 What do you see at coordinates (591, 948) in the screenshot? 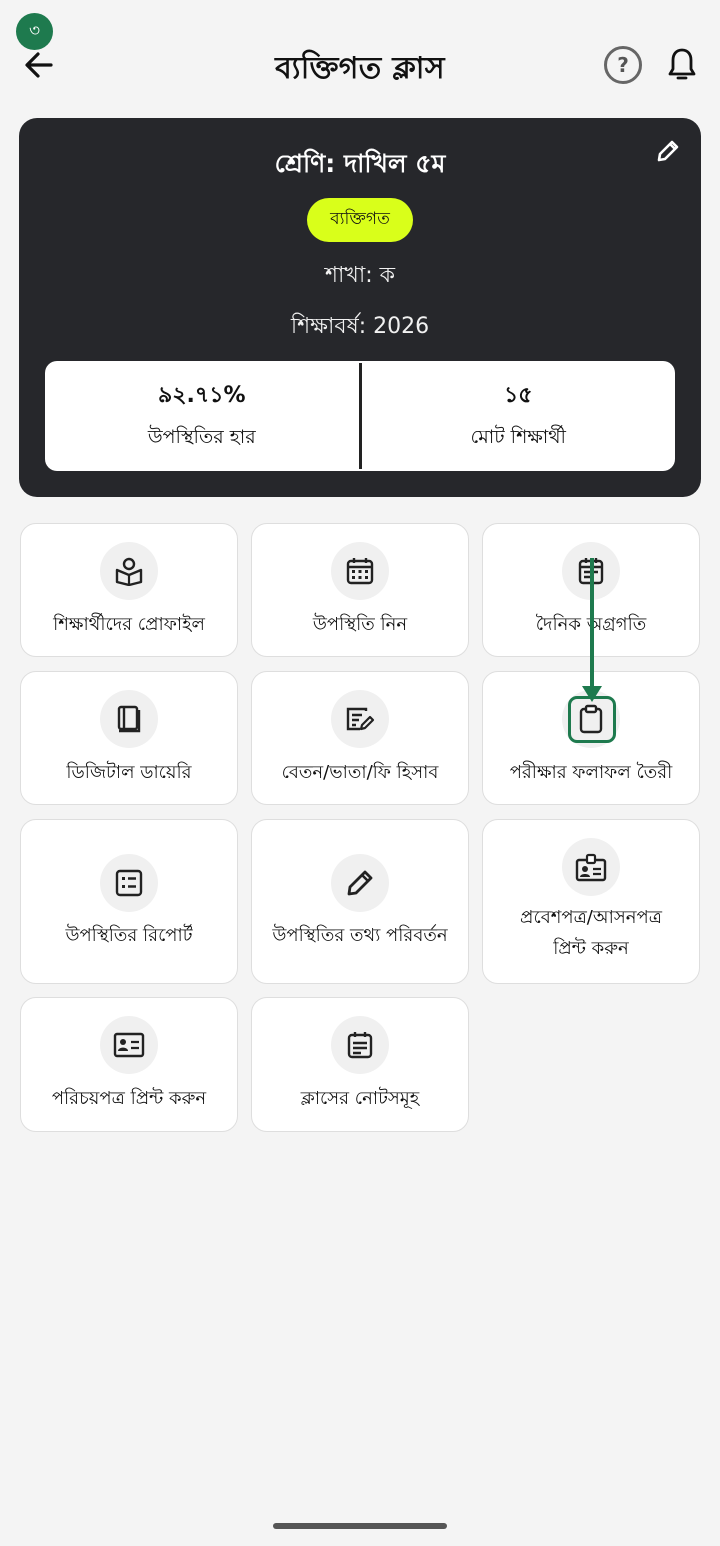
I see `tile-label-line: প্রিন্ট করুন` at bounding box center [591, 948].